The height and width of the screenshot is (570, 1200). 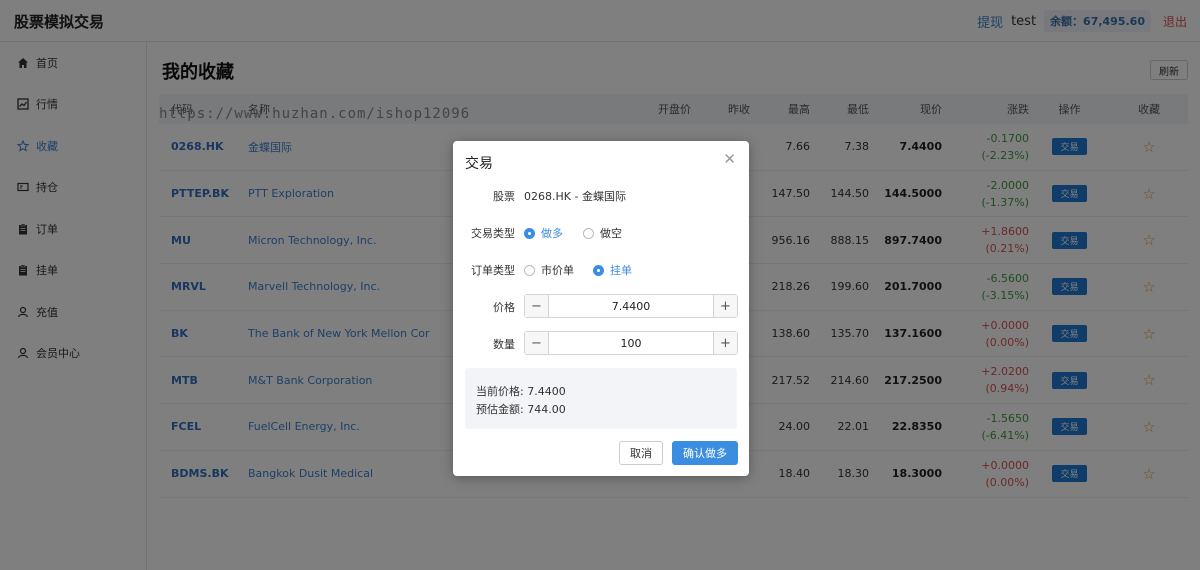 I want to click on cancel-button: 取消, so click(x=641, y=453).